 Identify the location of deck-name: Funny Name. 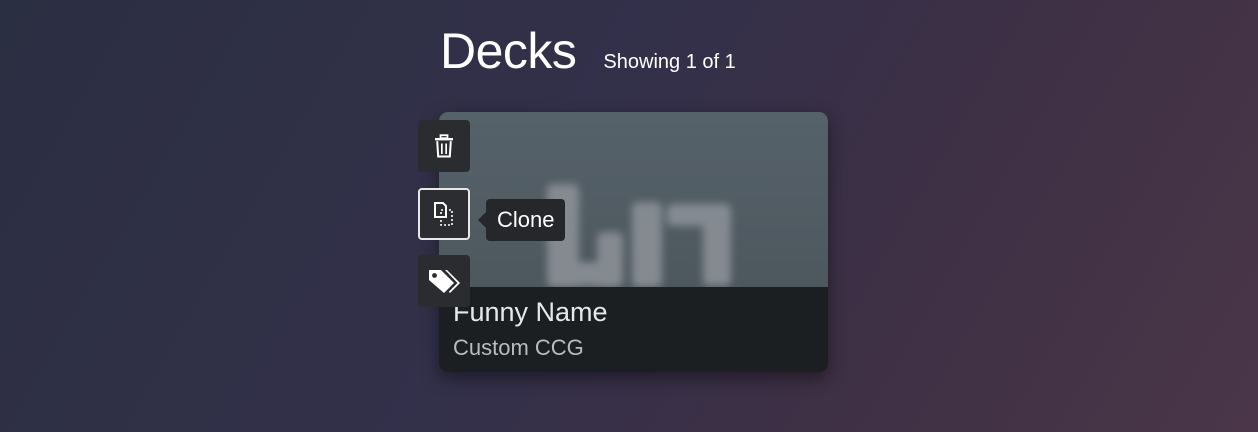
(530, 312).